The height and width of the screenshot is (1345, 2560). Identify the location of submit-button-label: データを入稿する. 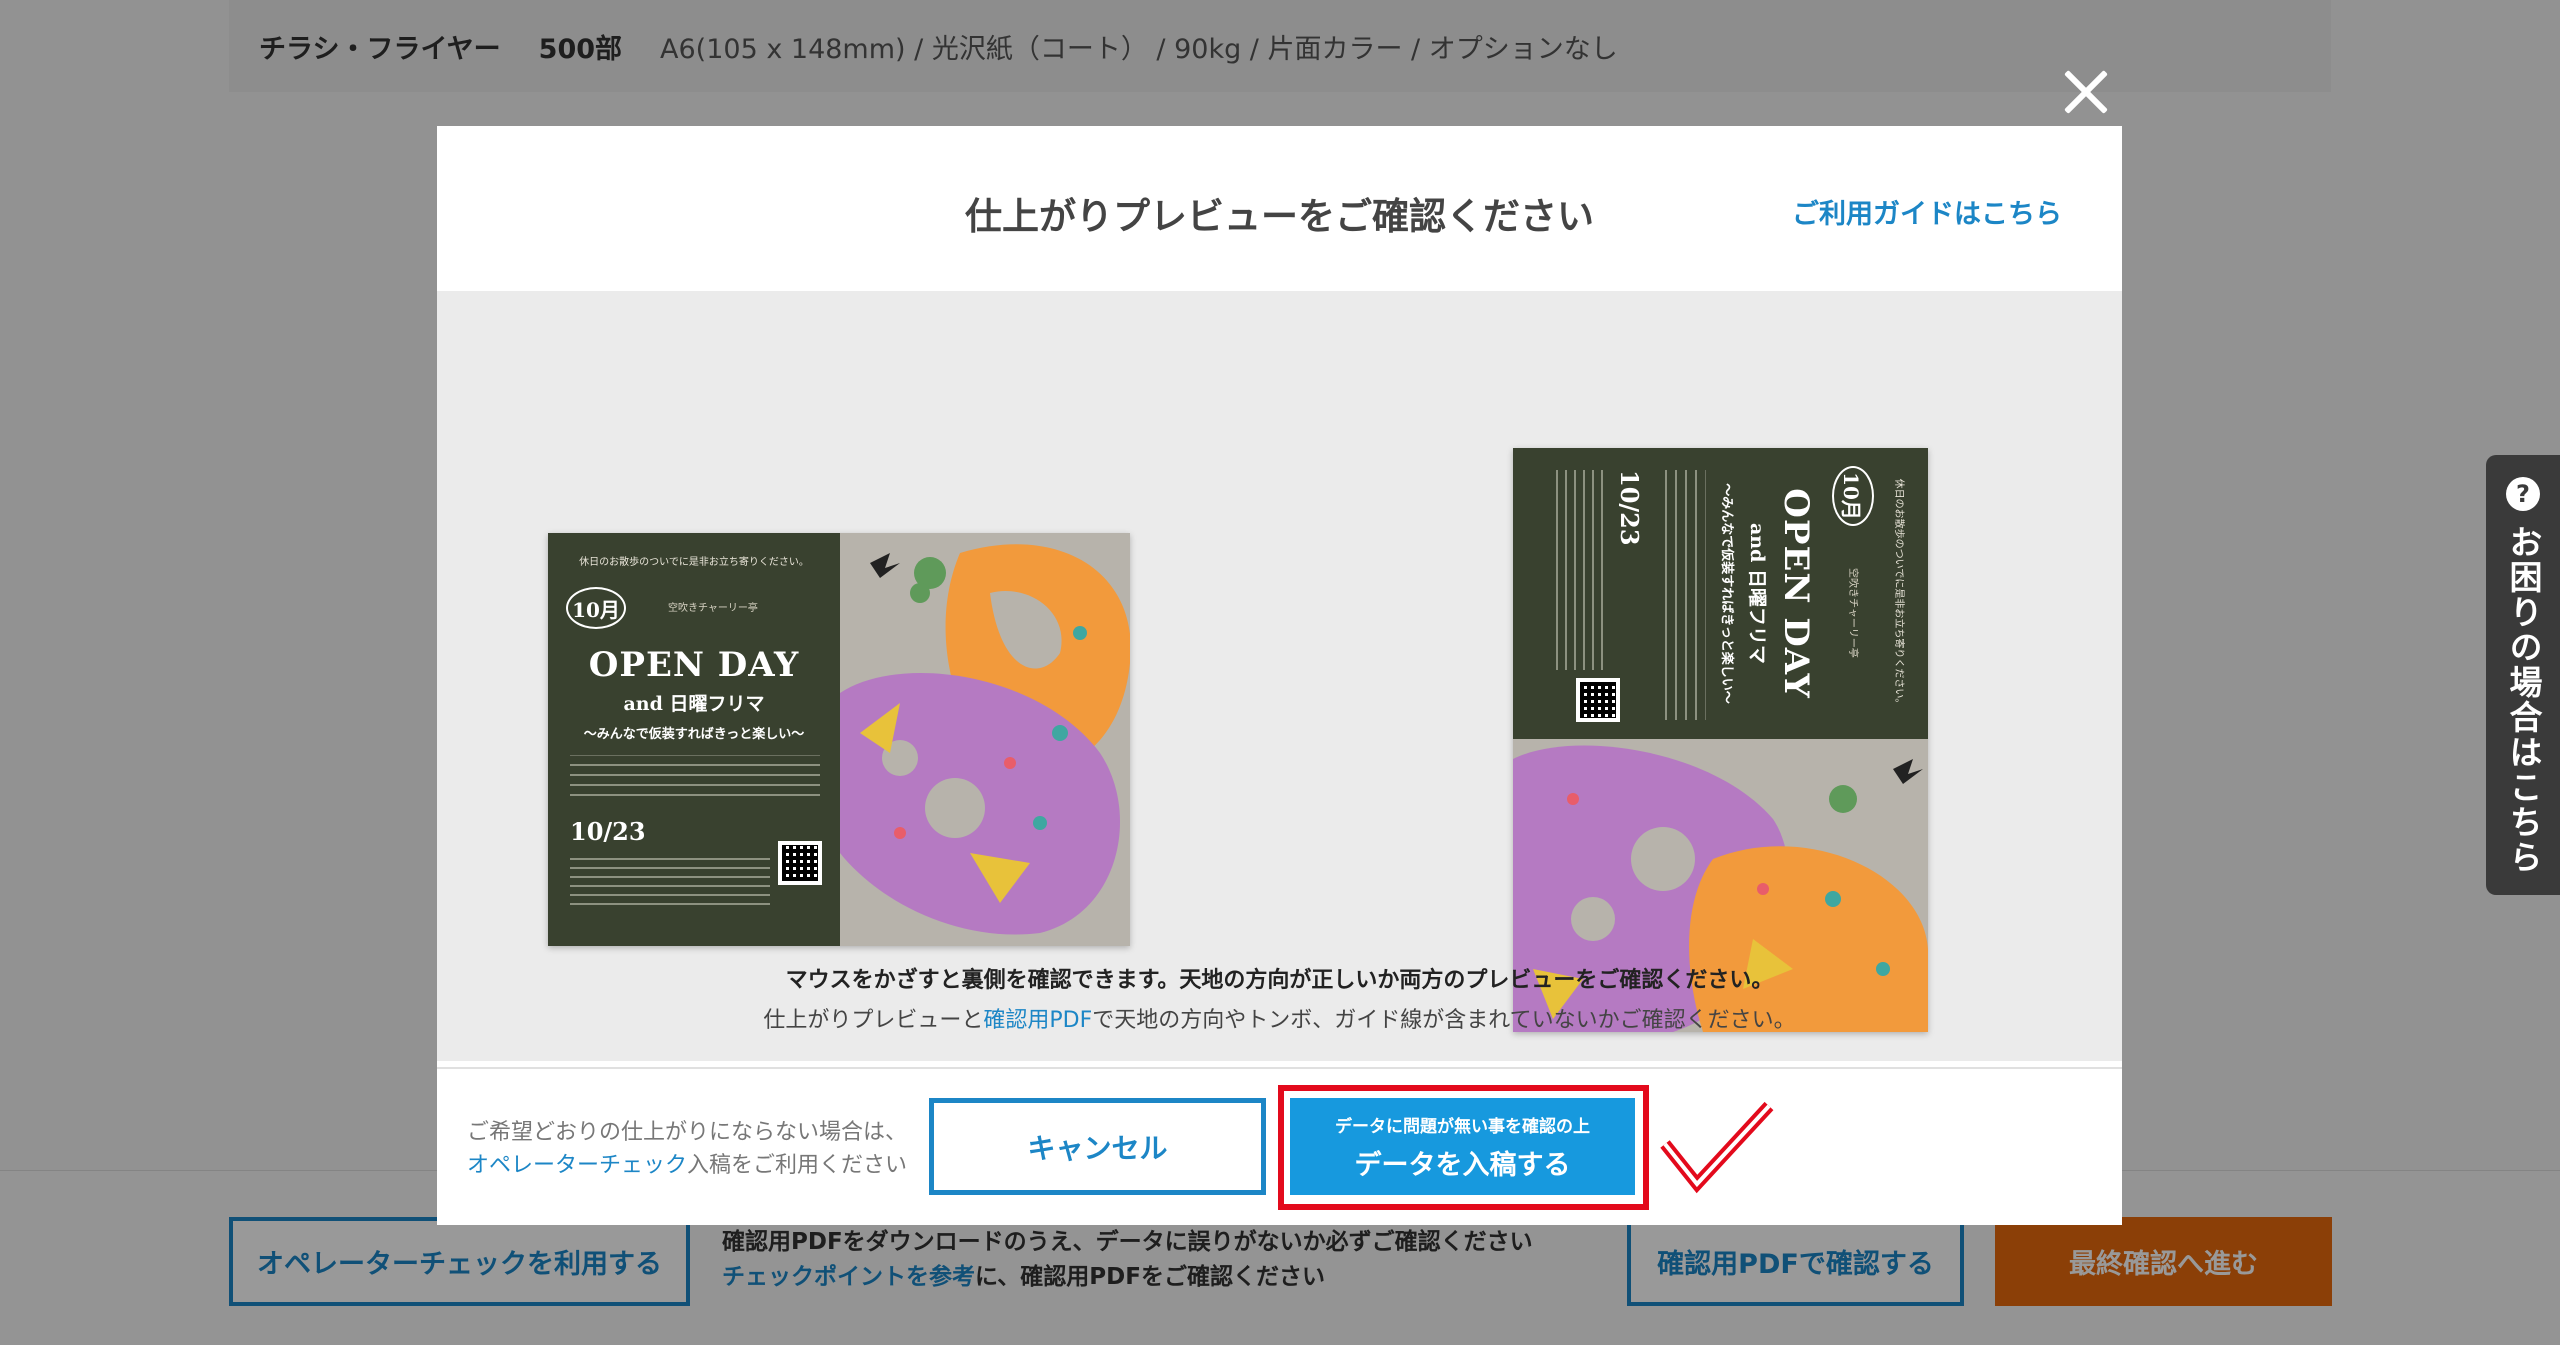
(1462, 1165).